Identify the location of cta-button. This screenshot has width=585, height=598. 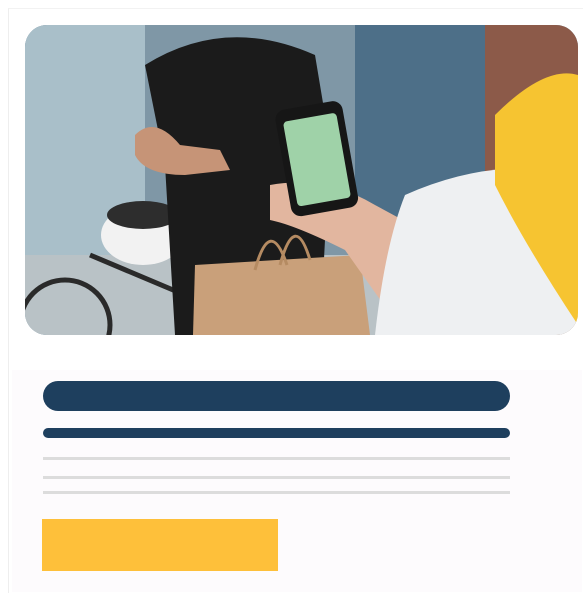
(160, 545).